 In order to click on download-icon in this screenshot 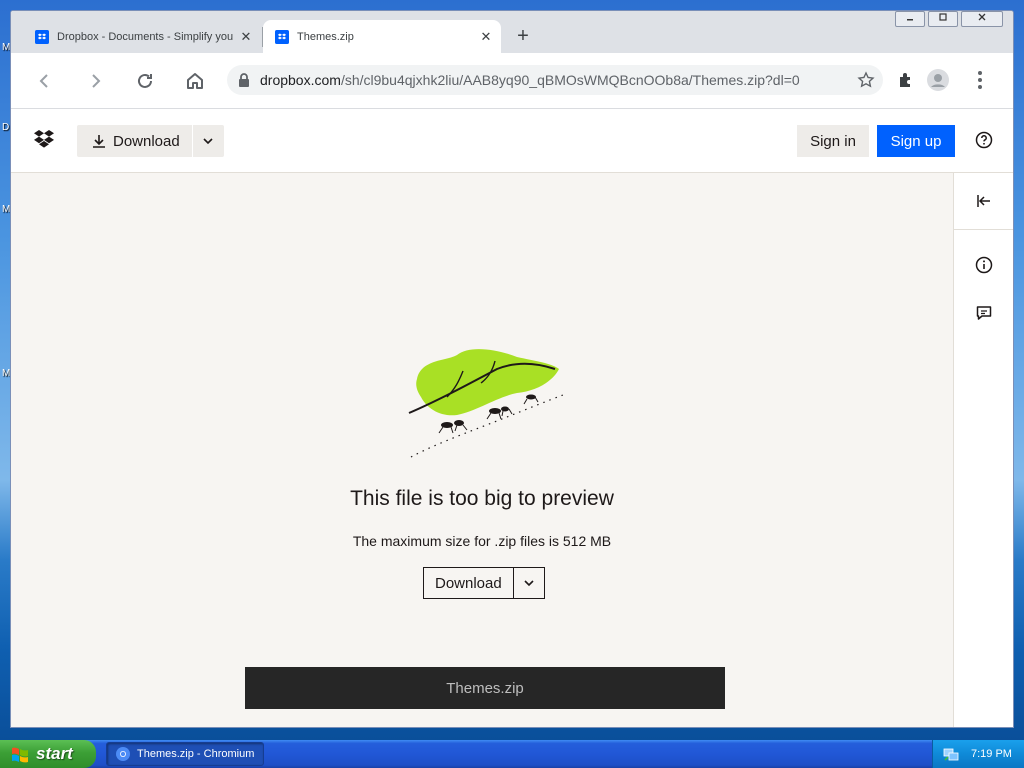, I will do `click(99, 141)`.